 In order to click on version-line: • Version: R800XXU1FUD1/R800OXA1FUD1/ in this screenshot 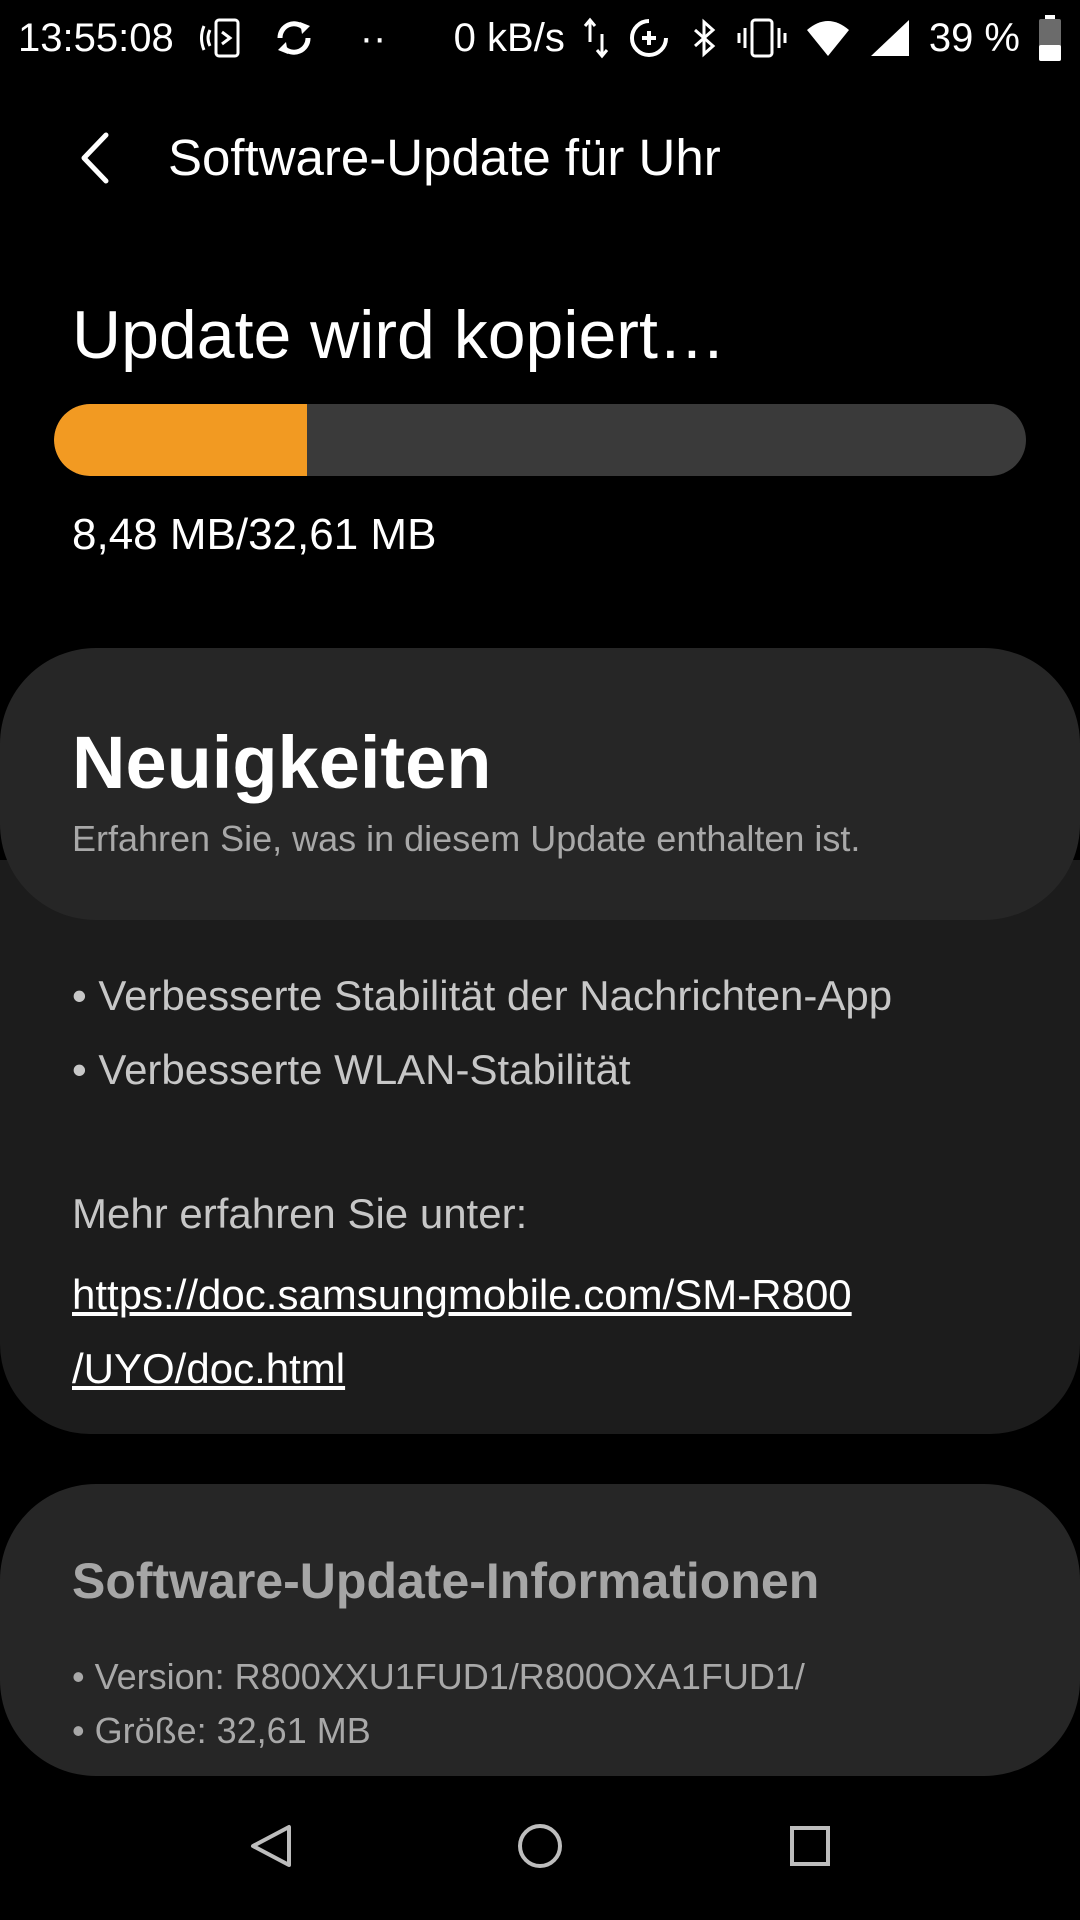, I will do `click(438, 1676)`.